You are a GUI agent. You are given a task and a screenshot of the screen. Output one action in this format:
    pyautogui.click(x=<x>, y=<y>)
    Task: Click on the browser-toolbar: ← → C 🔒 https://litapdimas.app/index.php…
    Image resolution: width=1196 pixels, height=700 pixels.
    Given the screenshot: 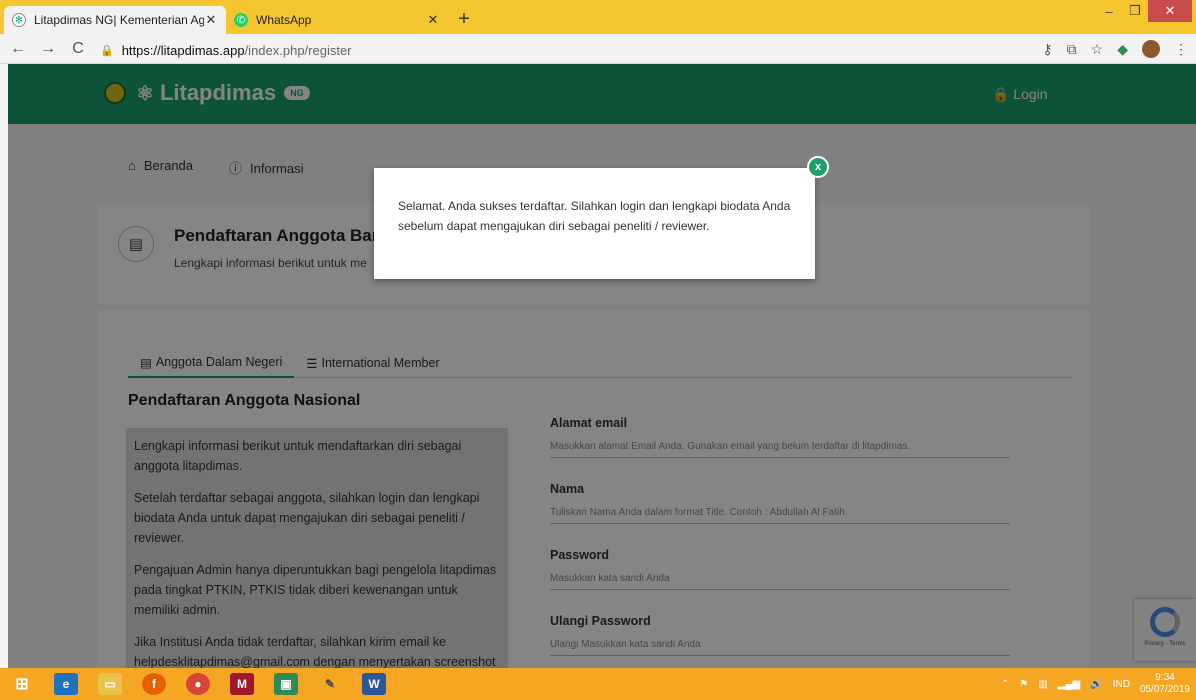 What is the action you would take?
    pyautogui.click(x=598, y=49)
    